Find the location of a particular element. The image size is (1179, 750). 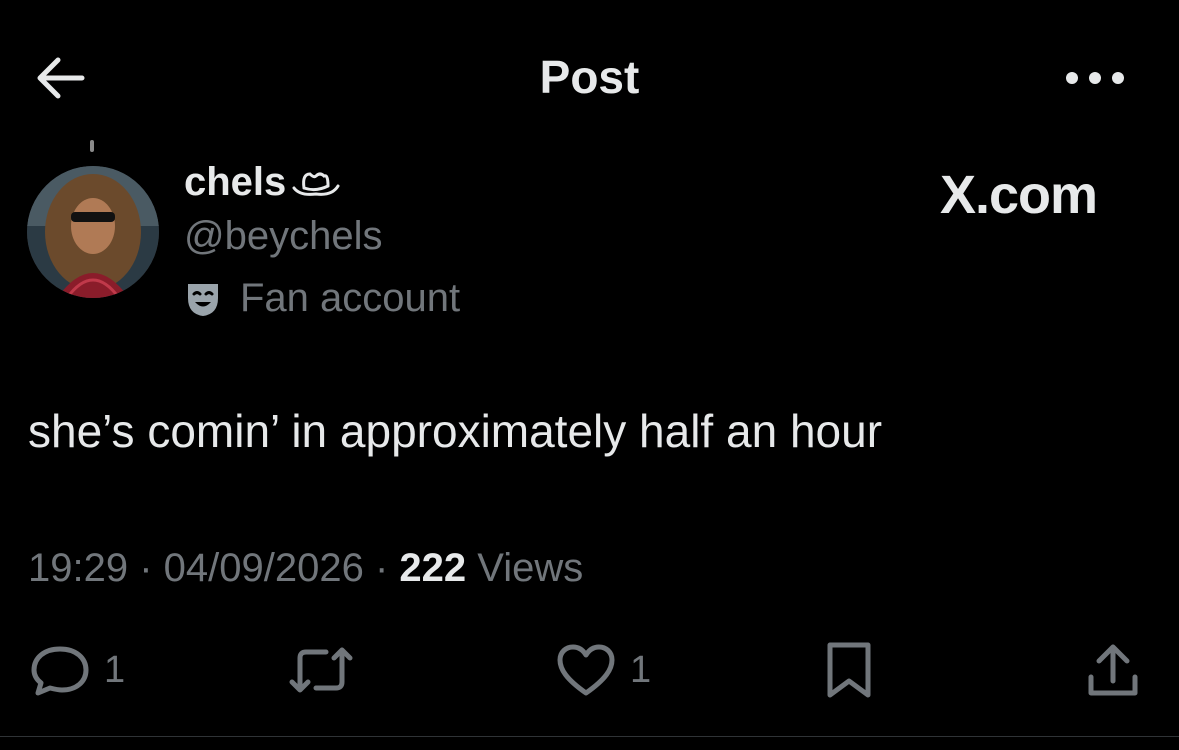

reply-count: 1 is located at coordinates (115, 669).